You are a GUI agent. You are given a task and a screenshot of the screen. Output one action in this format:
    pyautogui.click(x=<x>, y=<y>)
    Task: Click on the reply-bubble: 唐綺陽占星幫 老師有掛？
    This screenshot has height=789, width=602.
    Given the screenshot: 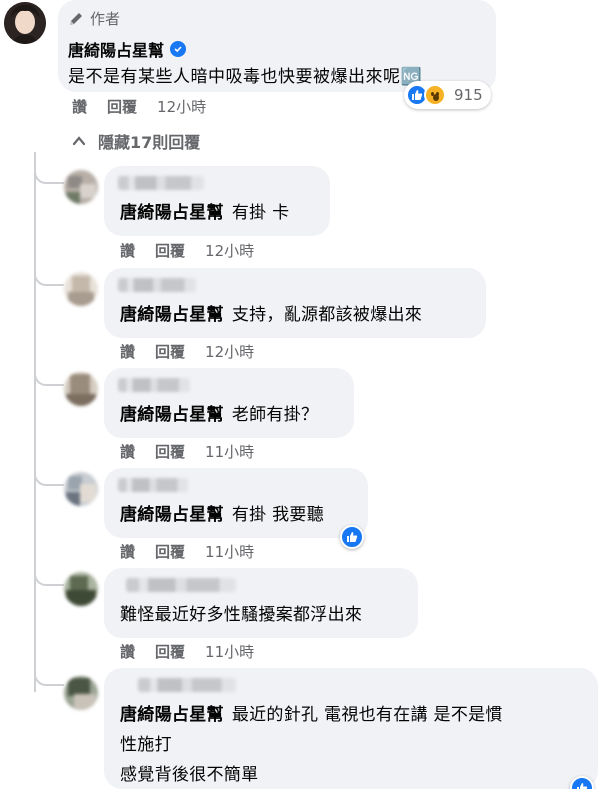 What is the action you would take?
    pyautogui.click(x=229, y=403)
    